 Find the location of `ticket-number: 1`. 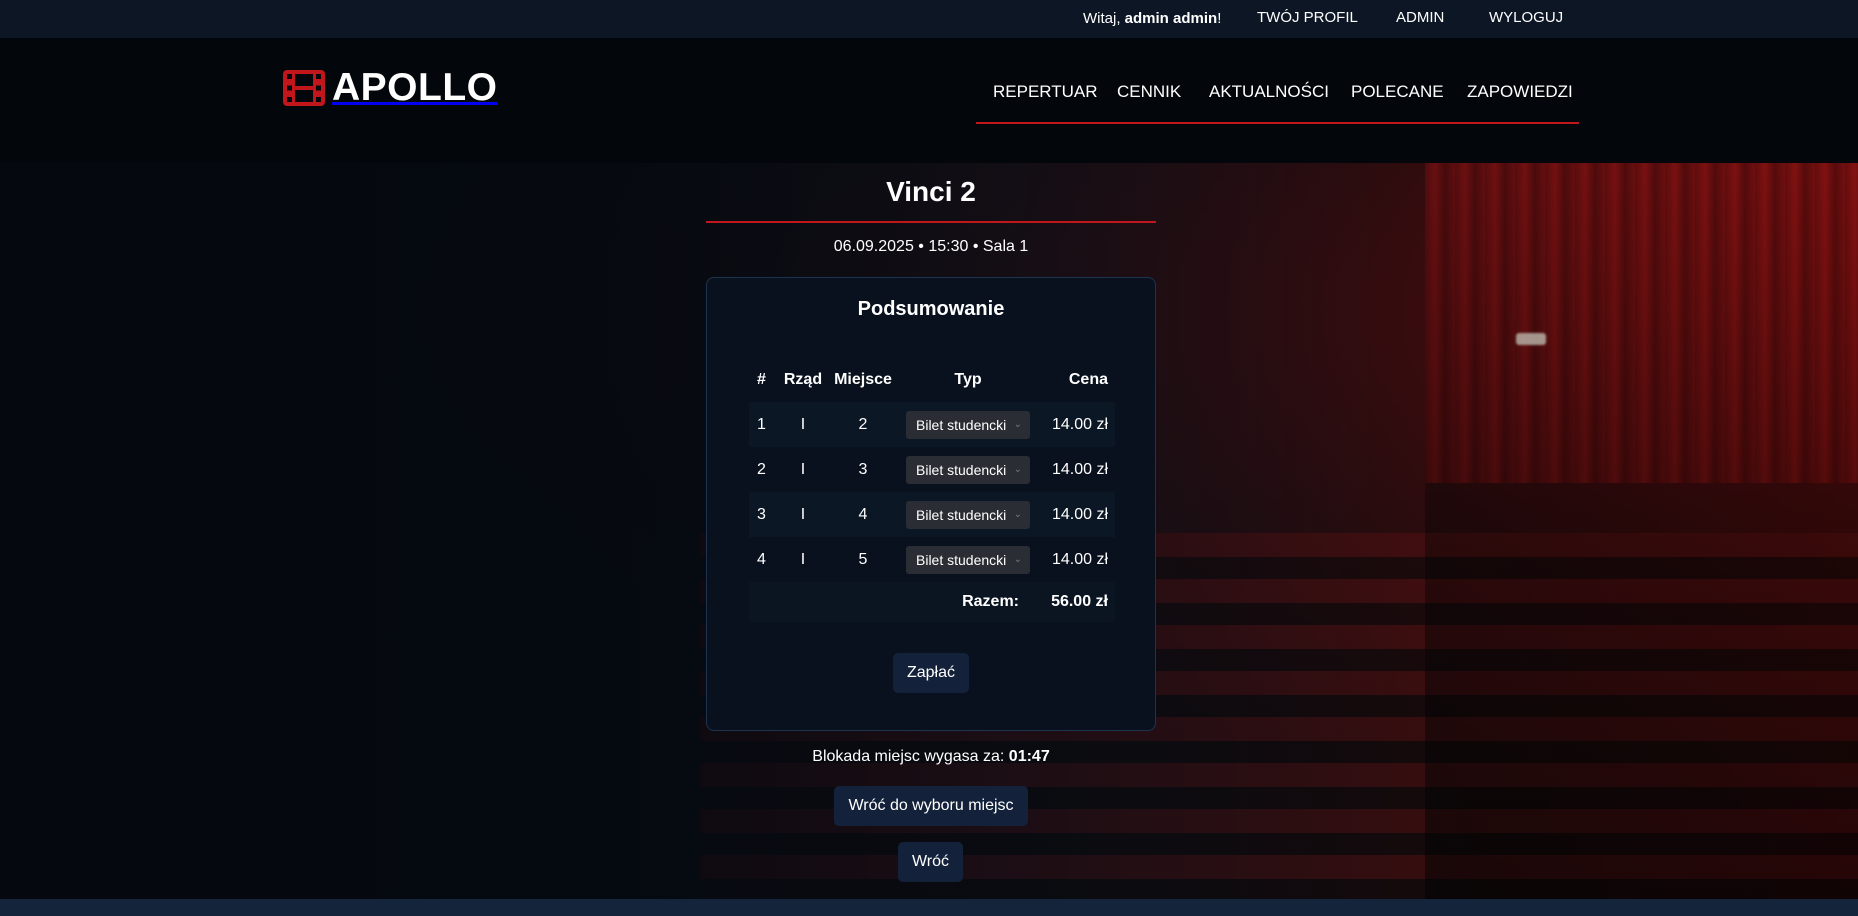

ticket-number: 1 is located at coordinates (766, 424).